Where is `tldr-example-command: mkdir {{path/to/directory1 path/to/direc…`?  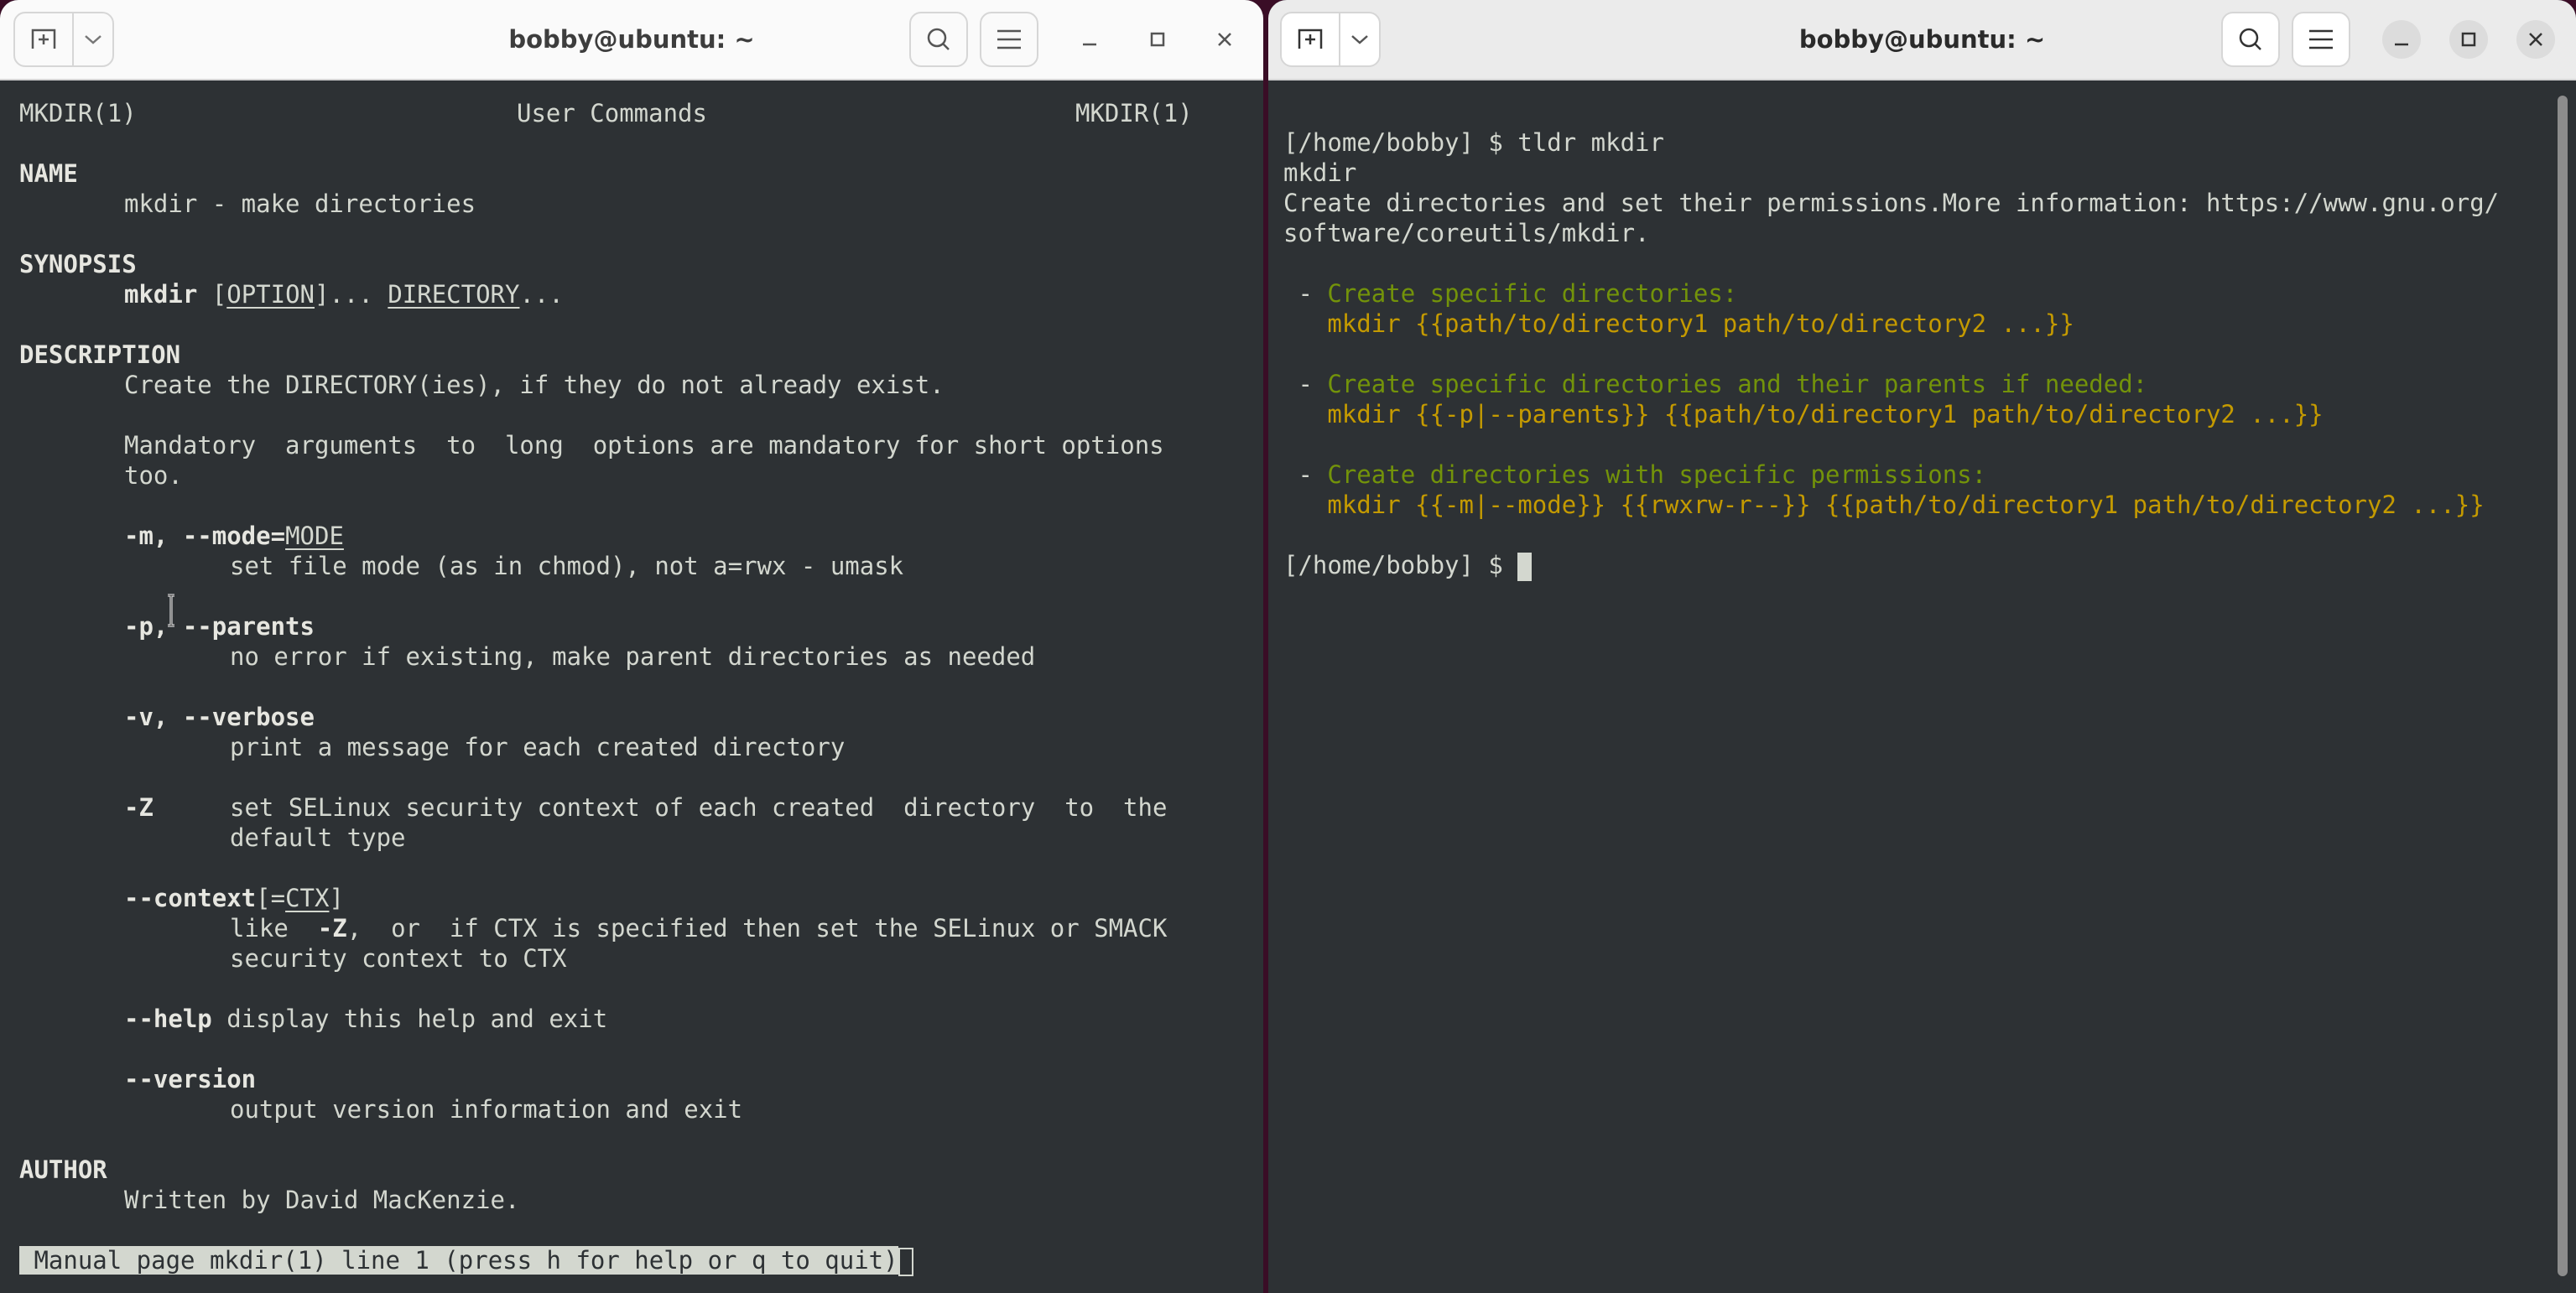
tldr-example-command: mkdir {{path/to/directory1 path/to/direc… is located at coordinates (1678, 323).